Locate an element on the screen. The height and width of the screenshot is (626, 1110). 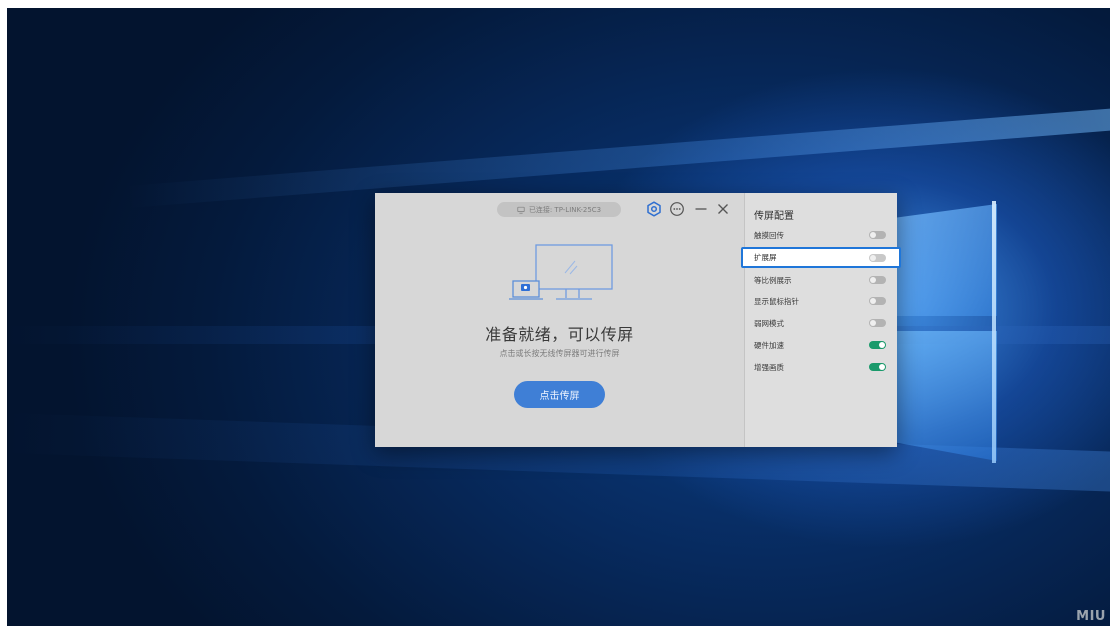
more-icon is located at coordinates (677, 209).